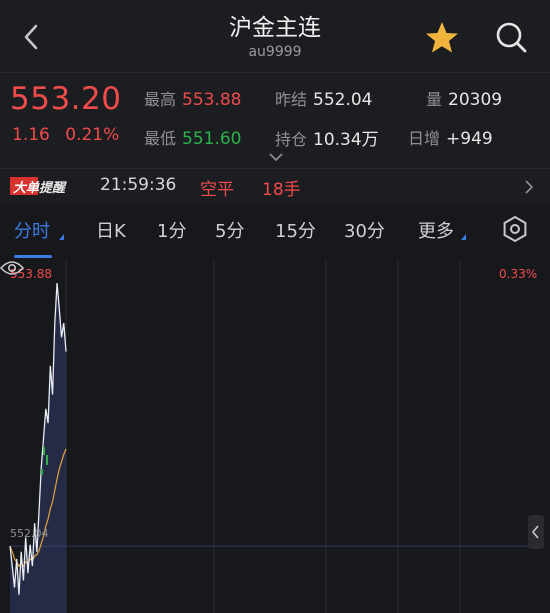 This screenshot has height=613, width=550. What do you see at coordinates (511, 37) in the screenshot?
I see `search-icon` at bounding box center [511, 37].